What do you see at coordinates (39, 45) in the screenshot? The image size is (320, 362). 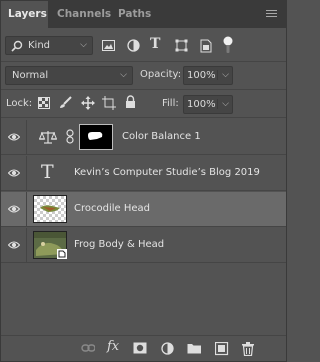 I see `filter-kind-label: Kind` at bounding box center [39, 45].